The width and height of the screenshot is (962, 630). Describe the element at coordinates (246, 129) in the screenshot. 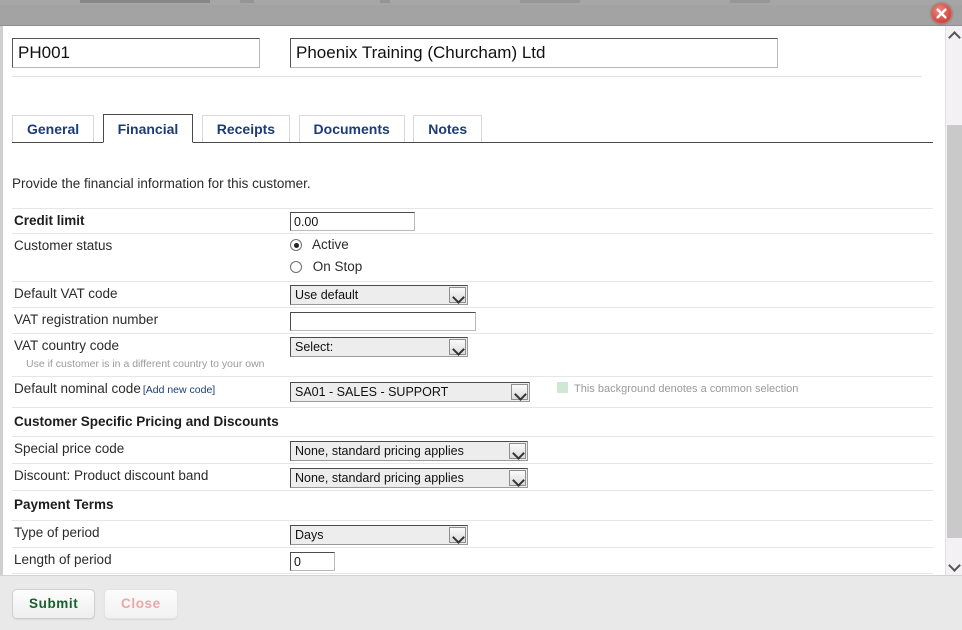

I see `tab-receipts: Receipts` at that location.